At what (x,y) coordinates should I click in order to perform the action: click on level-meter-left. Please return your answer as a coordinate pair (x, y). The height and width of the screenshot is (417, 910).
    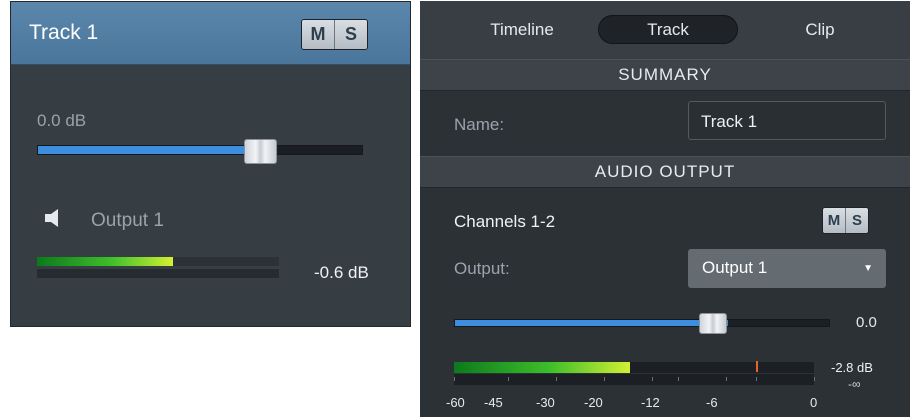
    Looking at the image, I should click on (158, 261).